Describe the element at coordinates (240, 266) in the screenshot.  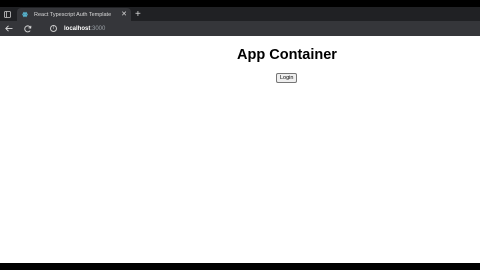
I see `bottom-letterbox` at that location.